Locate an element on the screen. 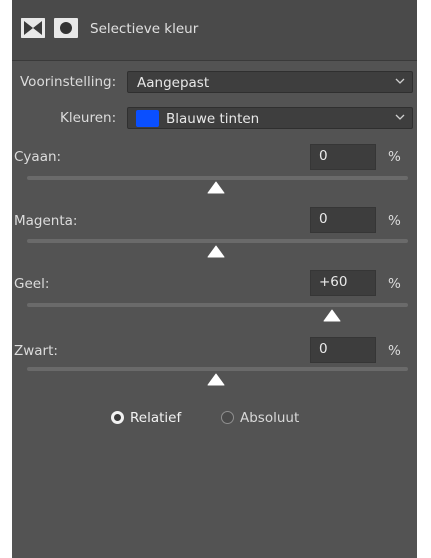 This screenshot has height=558, width=431. yellow-label: Geel: is located at coordinates (32, 284).